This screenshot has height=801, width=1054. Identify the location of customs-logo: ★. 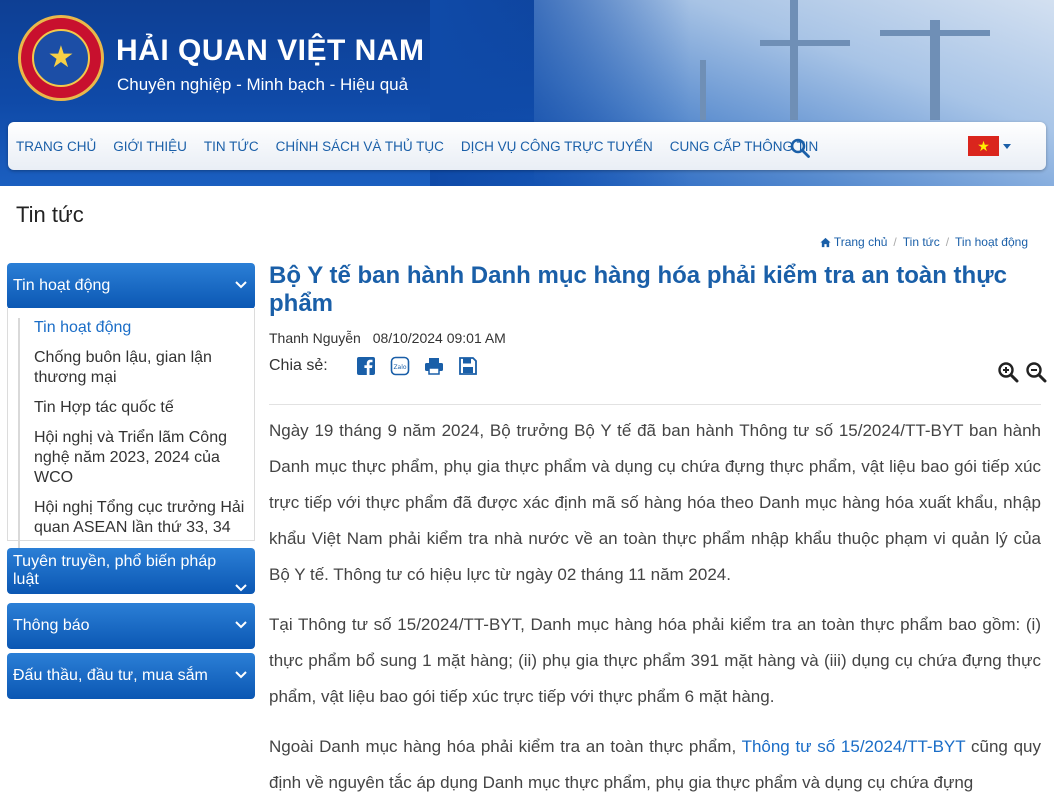
(61, 58).